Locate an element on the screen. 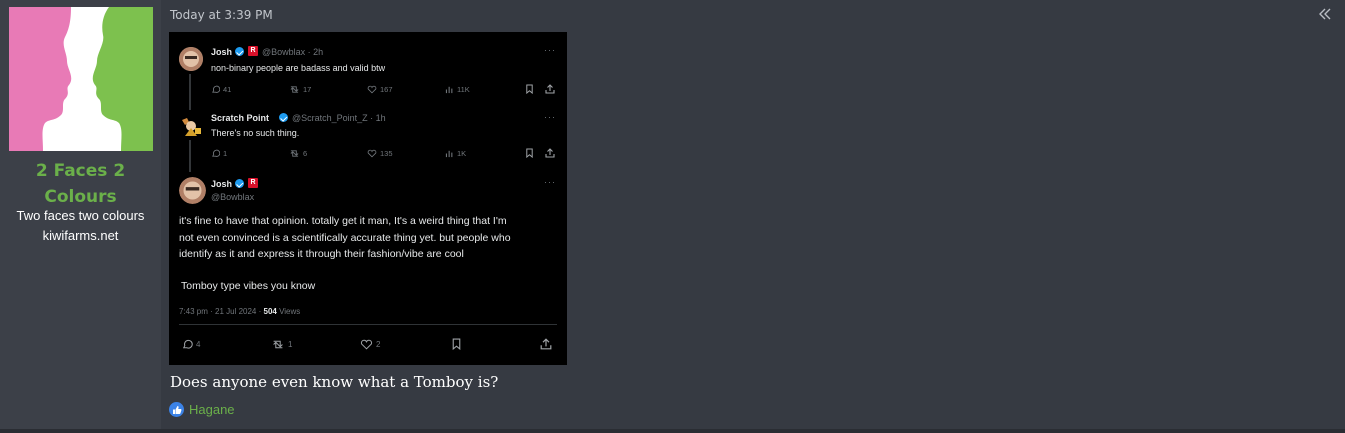 The width and height of the screenshot is (1345, 433). like-value: 135 is located at coordinates (386, 153).